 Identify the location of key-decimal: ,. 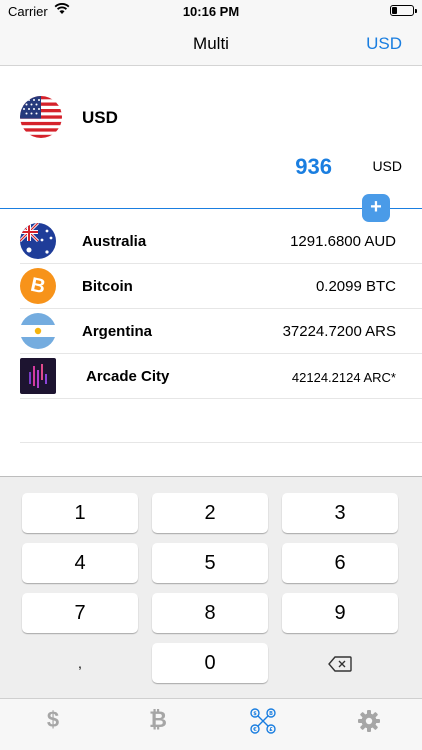
(80, 663).